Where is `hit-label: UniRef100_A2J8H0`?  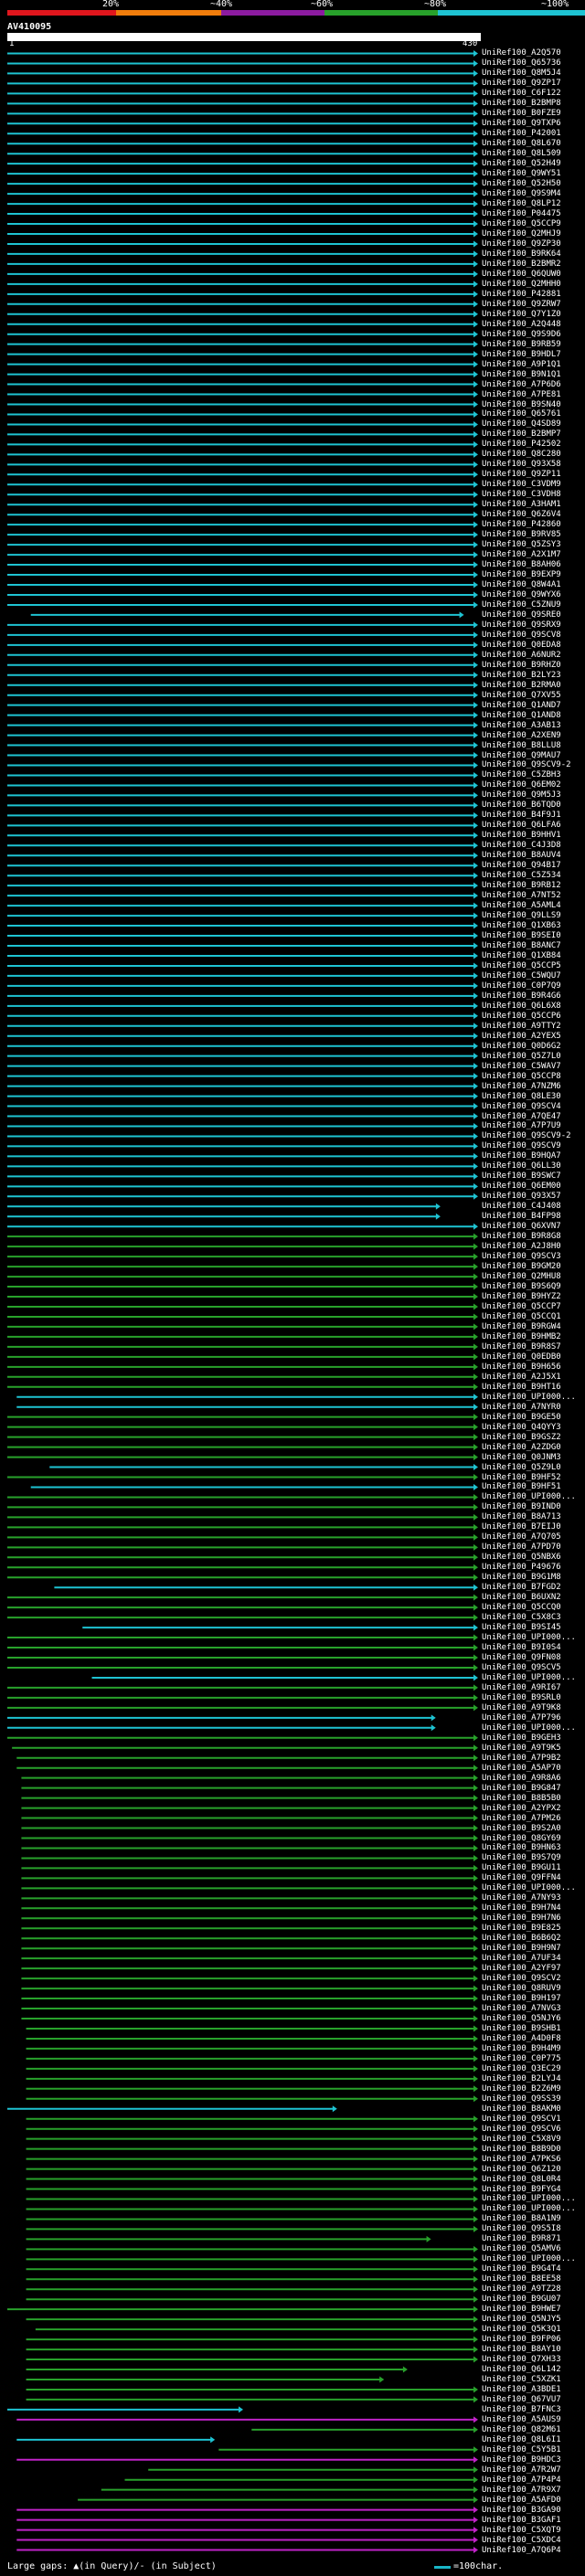
hit-label: UniRef100_A2J8H0 is located at coordinates (534, 1246).